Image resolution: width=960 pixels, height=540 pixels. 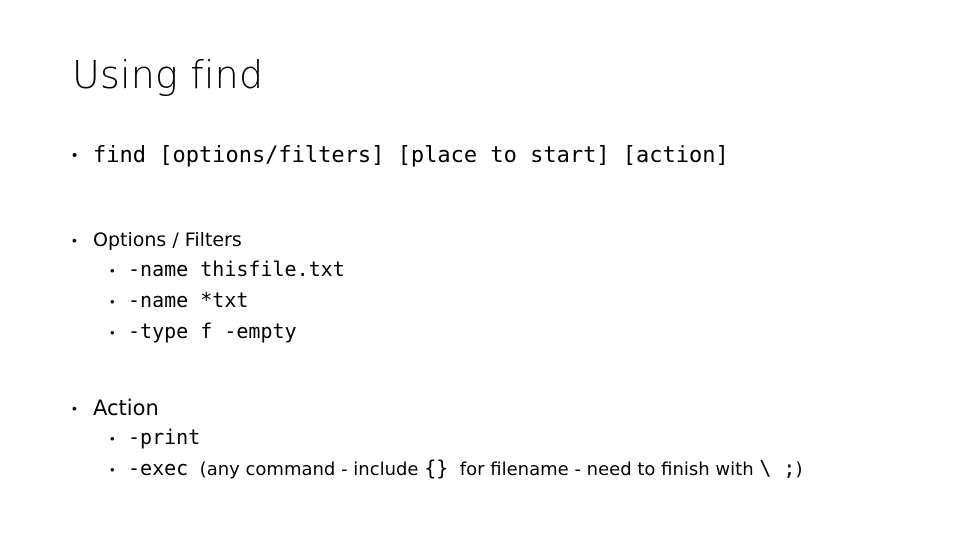 What do you see at coordinates (309, 469) in the screenshot?
I see `action-note-a: (any command - include` at bounding box center [309, 469].